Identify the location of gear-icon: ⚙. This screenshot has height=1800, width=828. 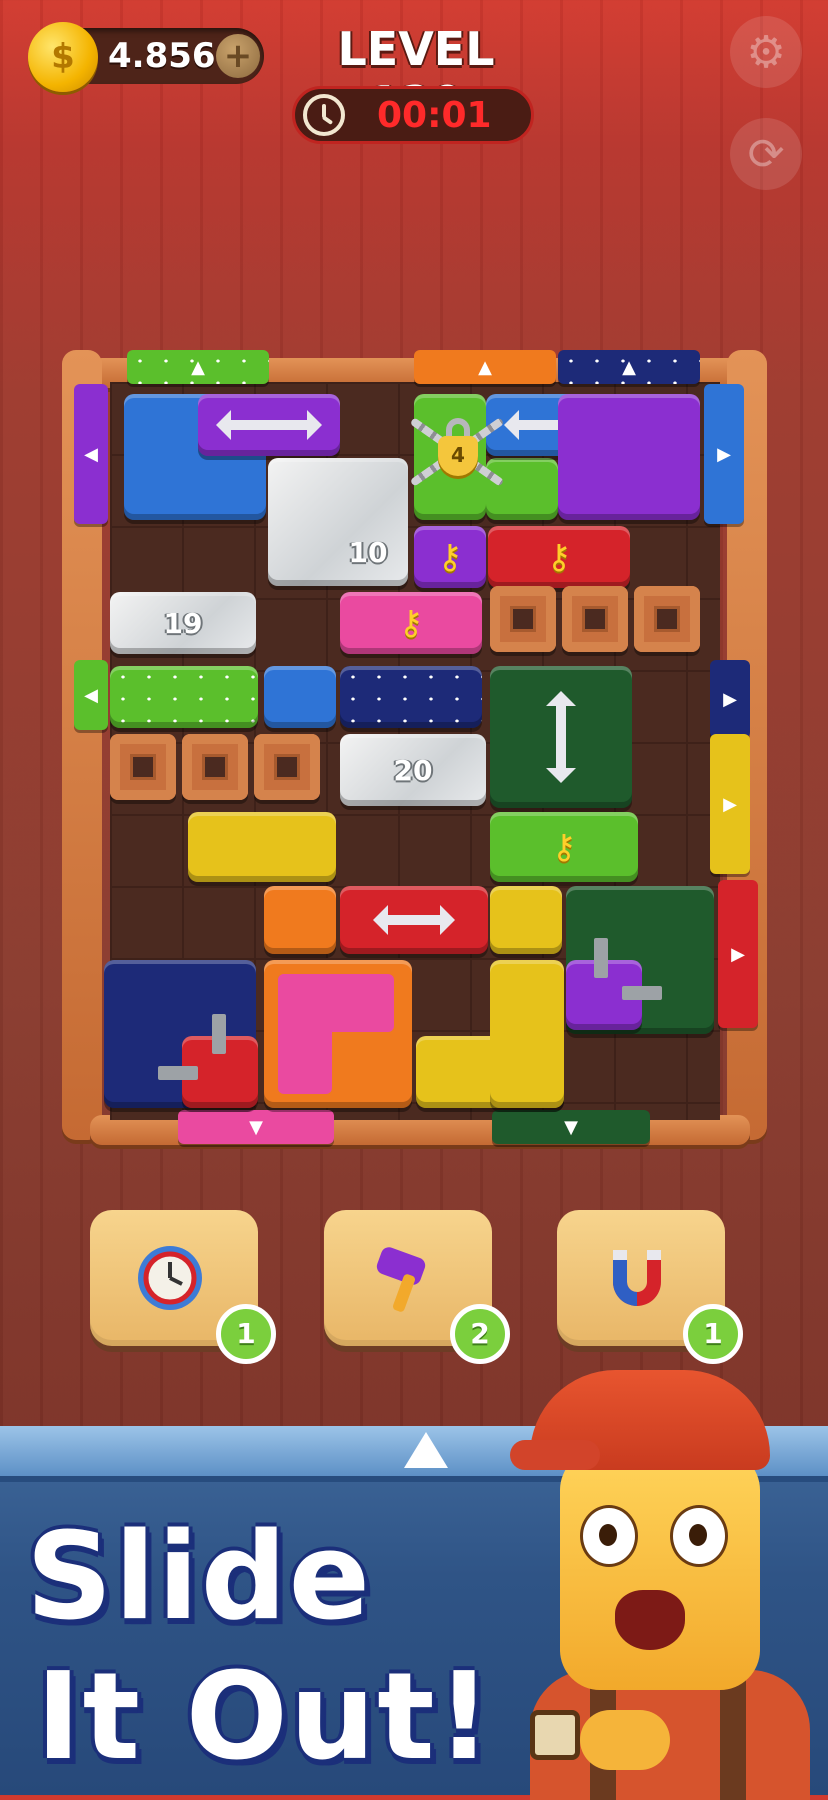
(766, 52).